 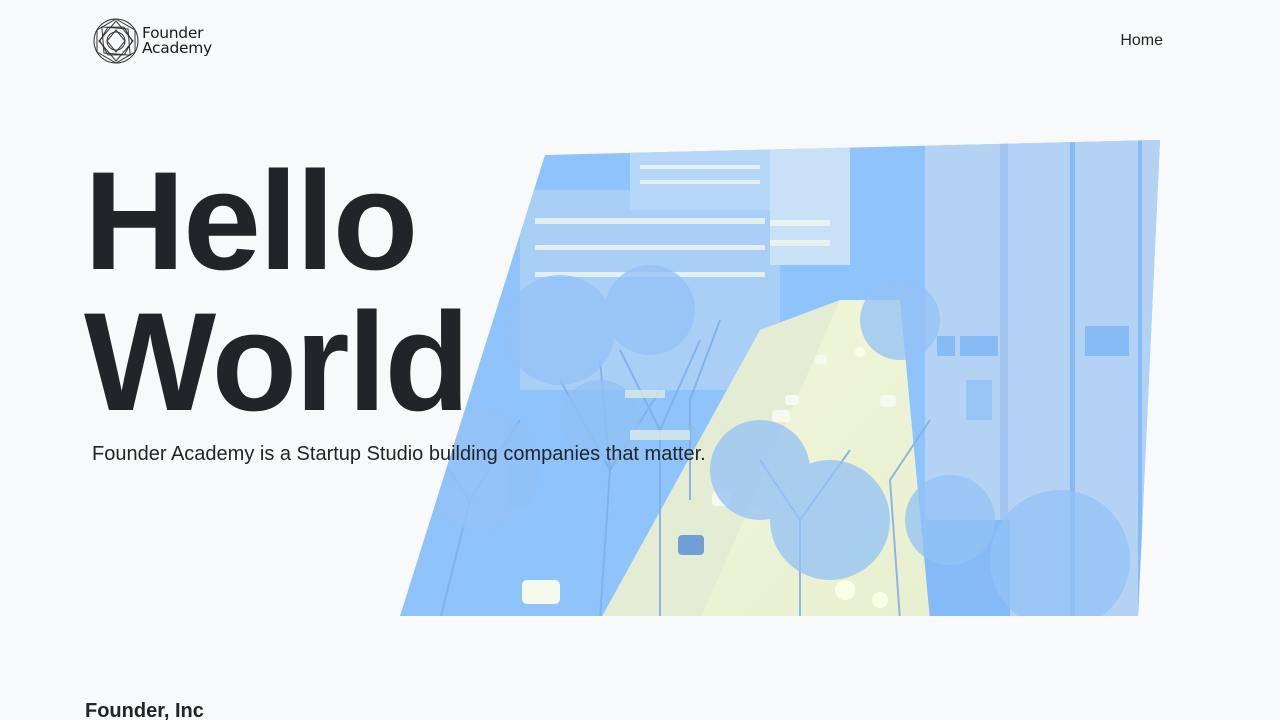 I want to click on logo-line-academy: Academy, so click(x=177, y=48).